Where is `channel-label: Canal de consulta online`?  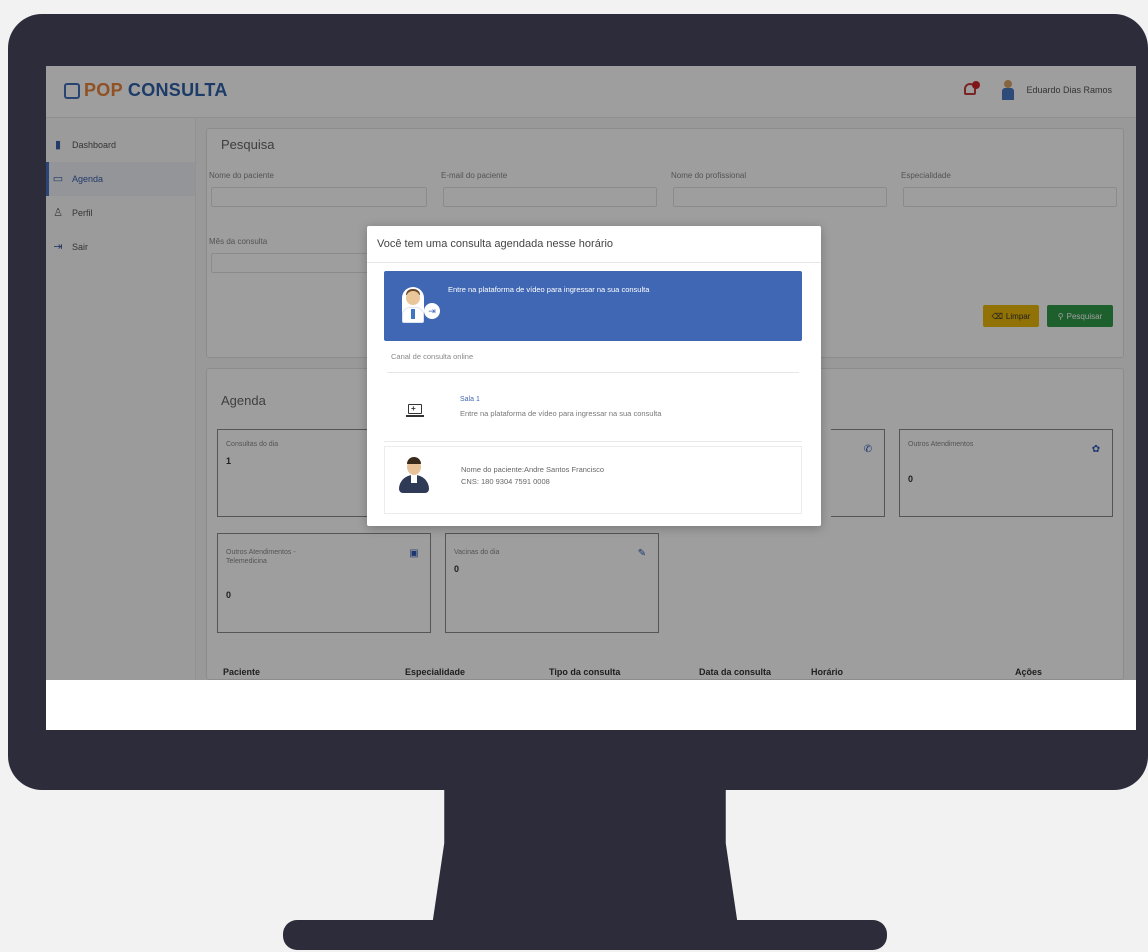 channel-label: Canal de consulta online is located at coordinates (432, 356).